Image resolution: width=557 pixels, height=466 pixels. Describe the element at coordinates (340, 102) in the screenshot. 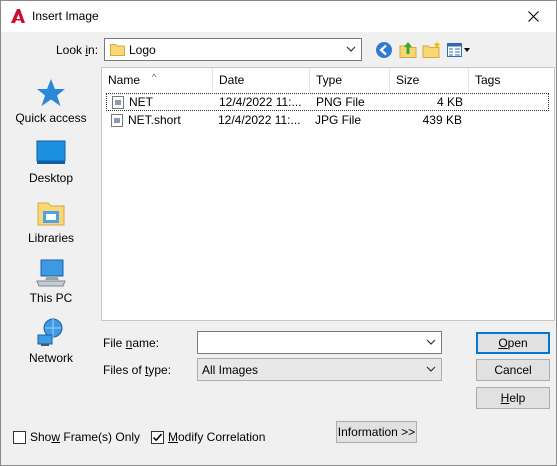

I see `file-type: PNG File` at that location.